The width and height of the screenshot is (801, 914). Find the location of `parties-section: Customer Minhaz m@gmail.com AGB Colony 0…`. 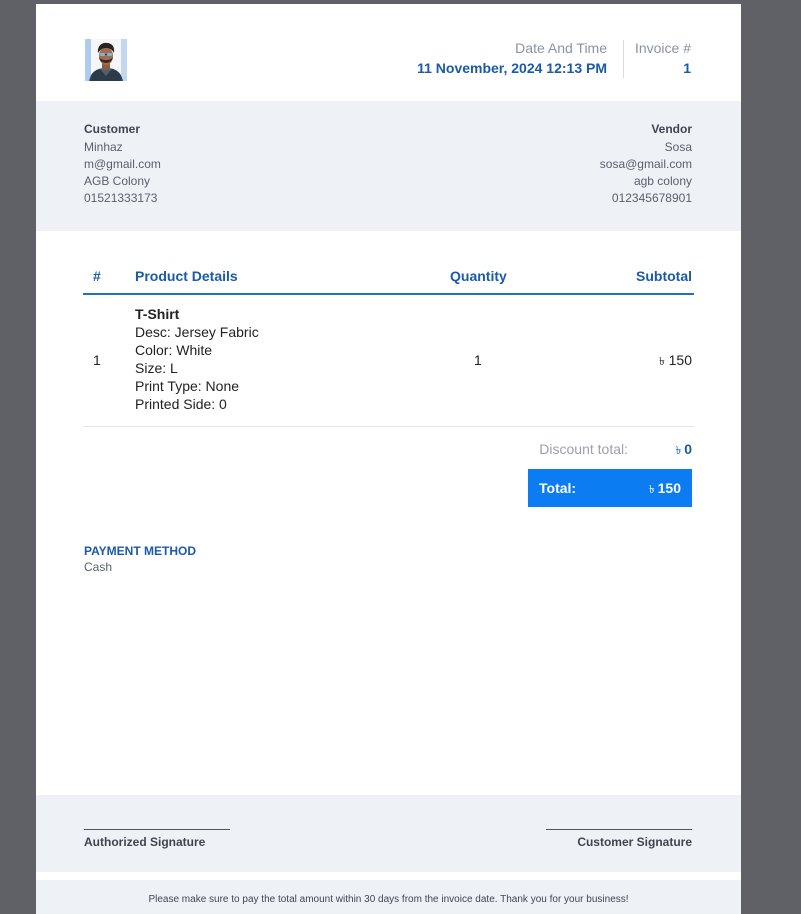

parties-section: Customer Minhaz m@gmail.com AGB Colony 0… is located at coordinates (388, 166).